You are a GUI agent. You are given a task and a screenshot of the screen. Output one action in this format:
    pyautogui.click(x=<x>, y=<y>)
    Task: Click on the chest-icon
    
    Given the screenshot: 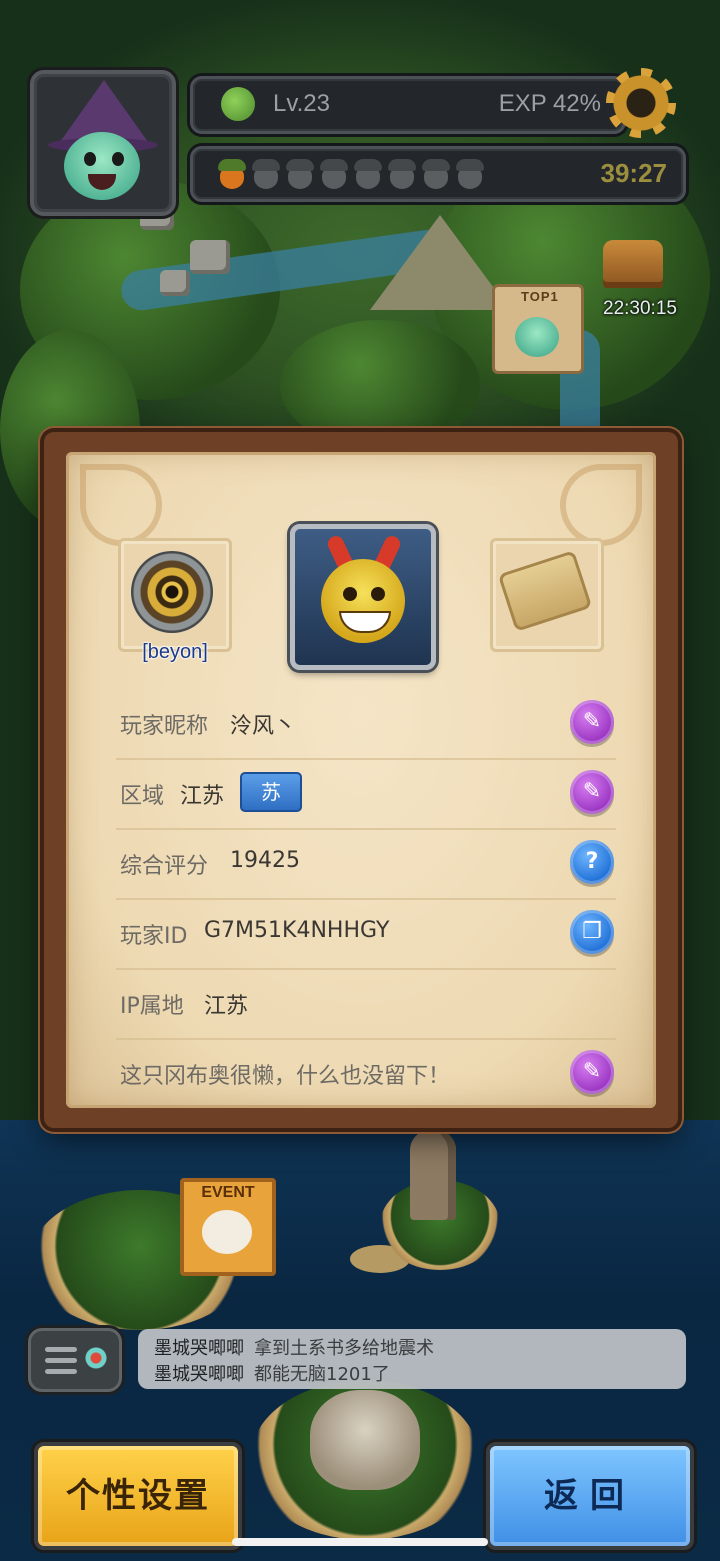 What is the action you would take?
    pyautogui.click(x=633, y=264)
    